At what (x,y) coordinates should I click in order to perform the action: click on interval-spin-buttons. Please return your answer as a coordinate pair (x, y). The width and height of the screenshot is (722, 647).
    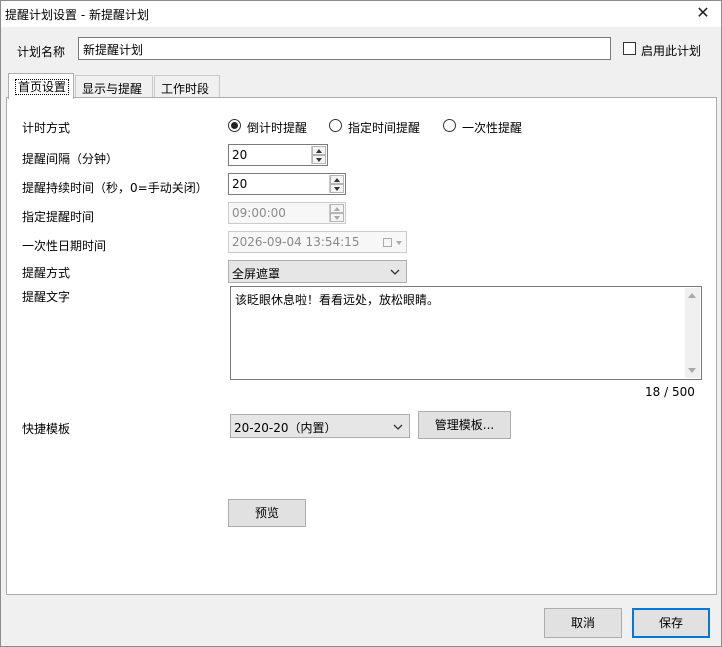
    Looking at the image, I should click on (318, 155).